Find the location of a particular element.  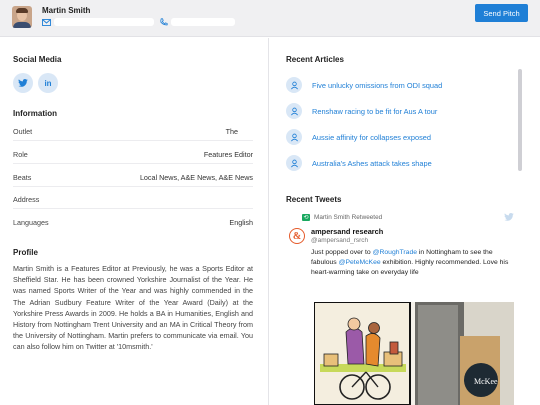

tweet-text-part: Just popped over to is located at coordinates (342, 252).